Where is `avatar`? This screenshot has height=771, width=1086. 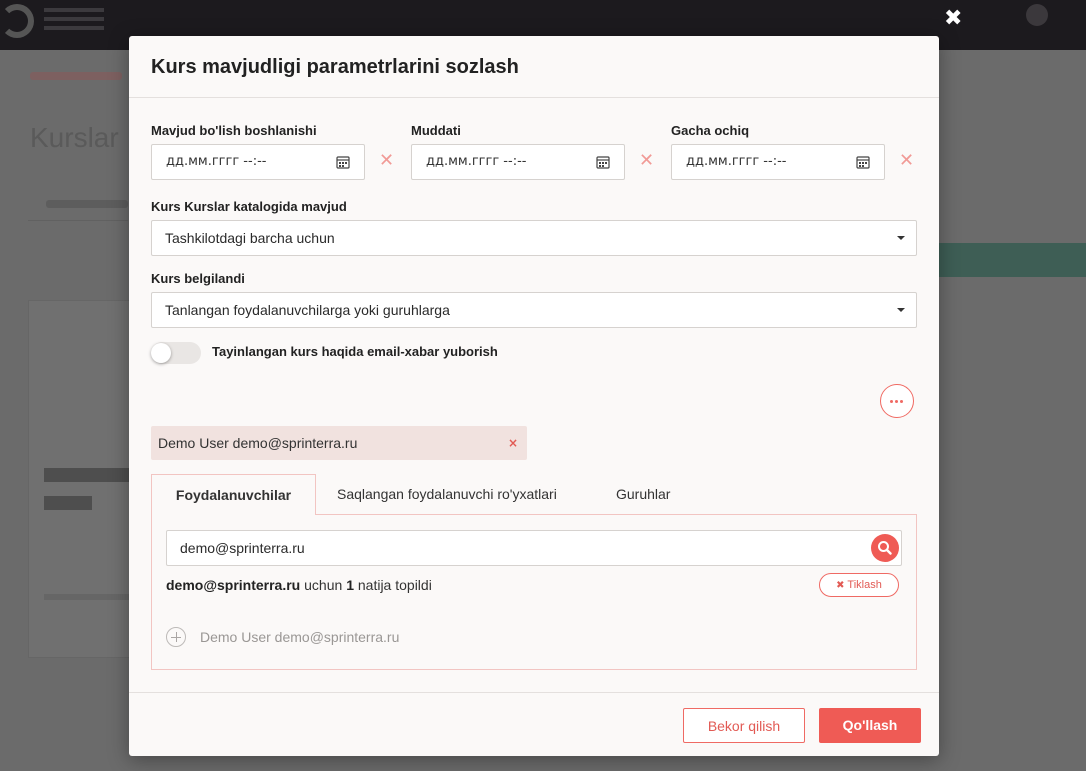 avatar is located at coordinates (1037, 15).